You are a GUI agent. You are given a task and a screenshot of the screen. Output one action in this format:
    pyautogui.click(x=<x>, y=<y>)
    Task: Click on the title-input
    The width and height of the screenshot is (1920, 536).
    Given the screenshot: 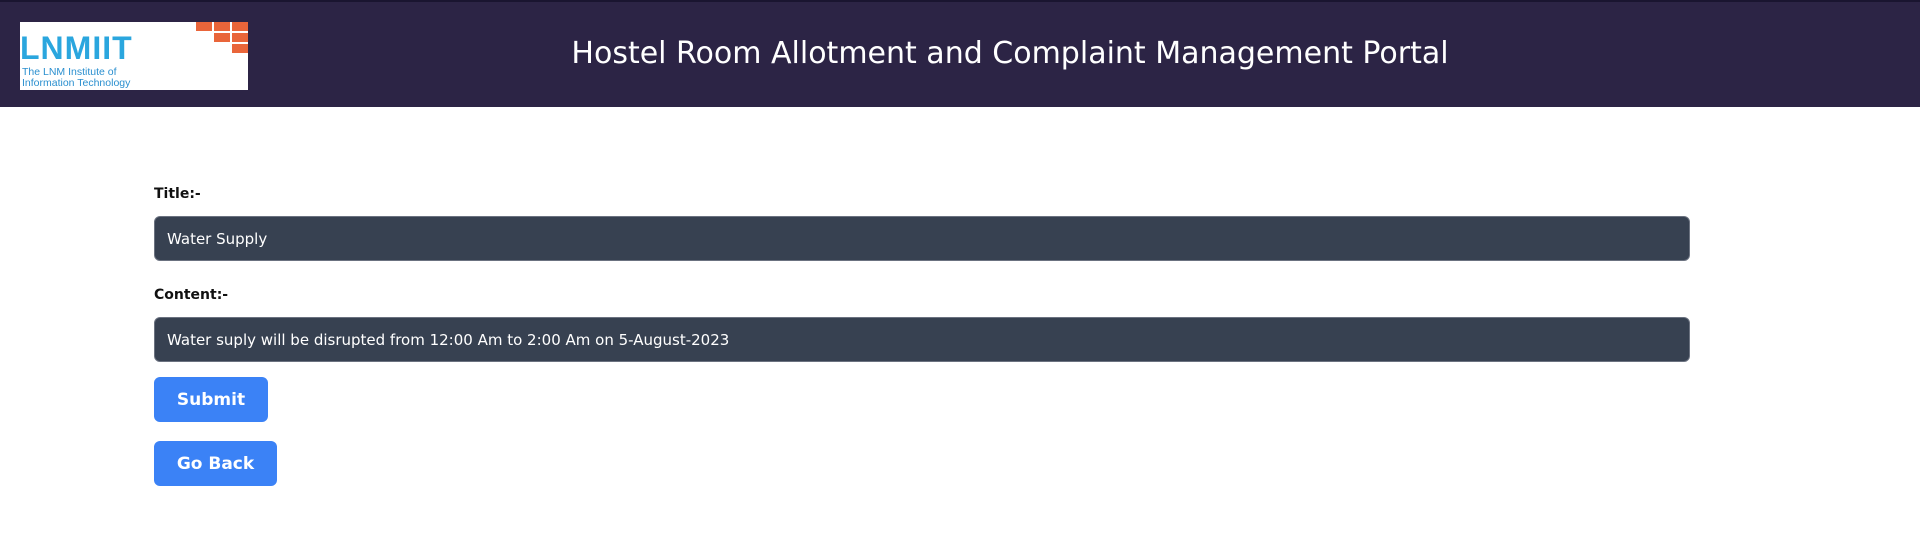 What is the action you would take?
    pyautogui.click(x=922, y=238)
    